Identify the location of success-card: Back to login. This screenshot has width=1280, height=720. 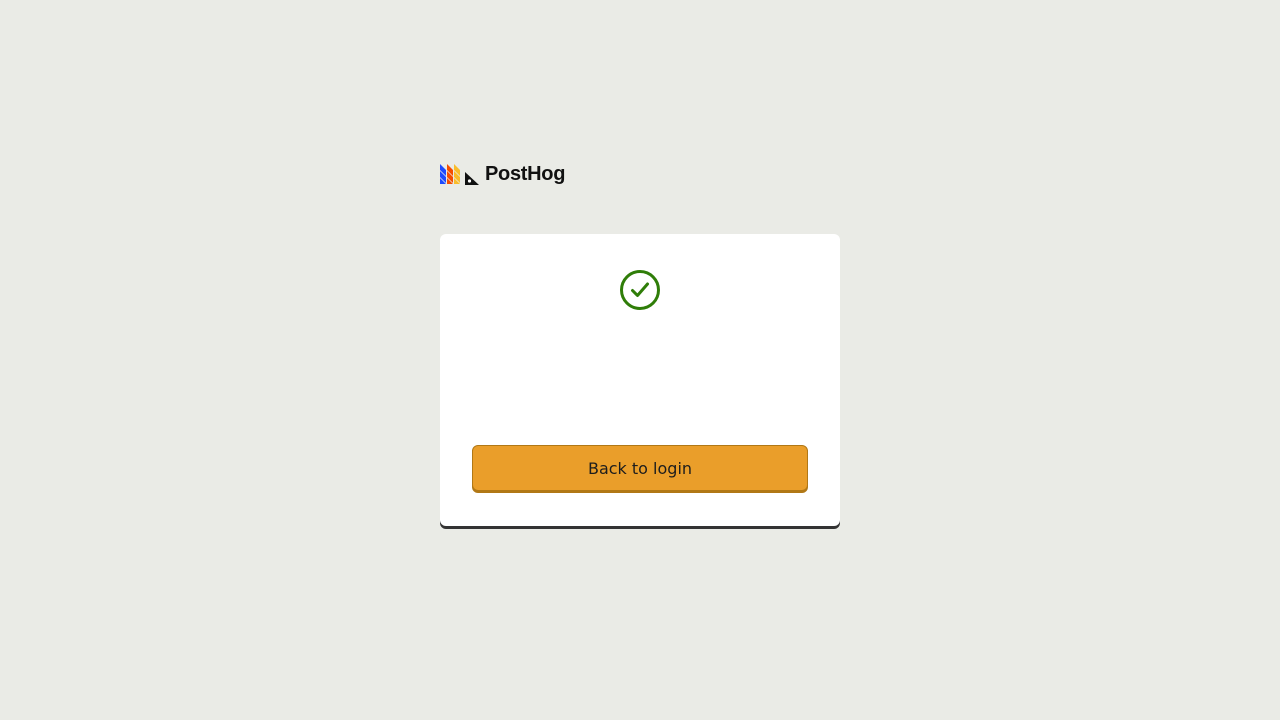
(640, 380).